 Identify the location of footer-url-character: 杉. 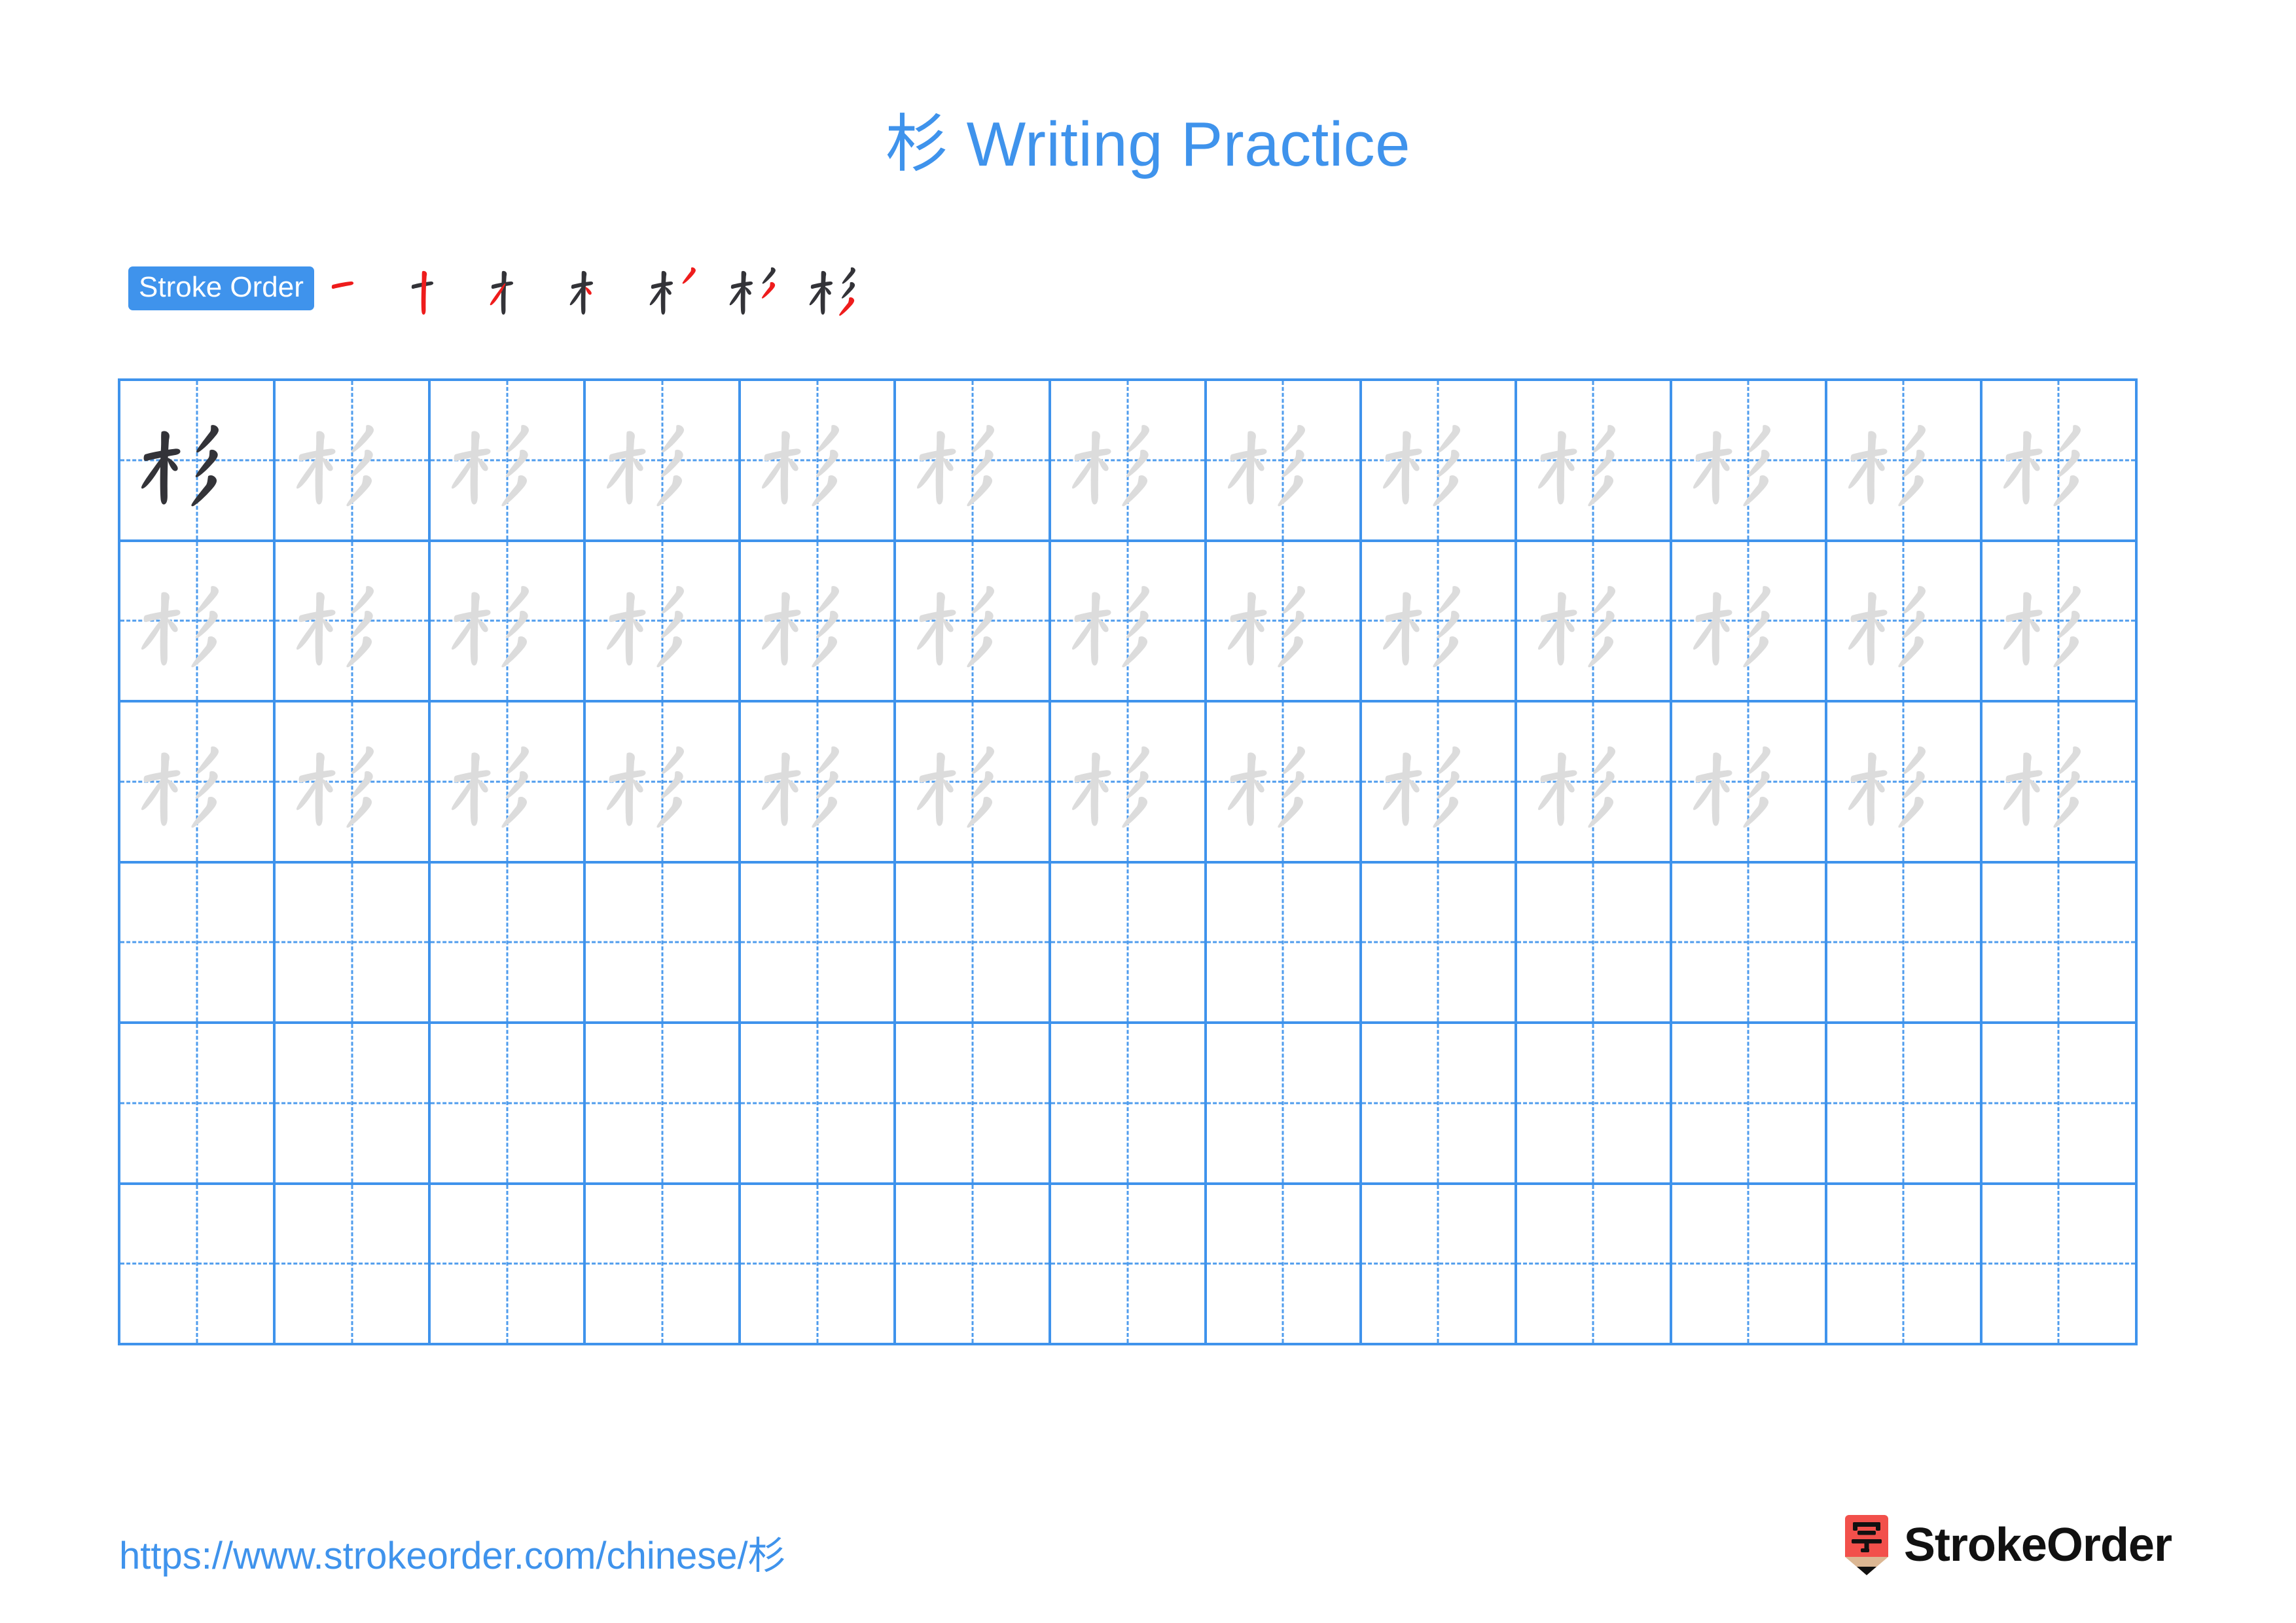
(766, 1555).